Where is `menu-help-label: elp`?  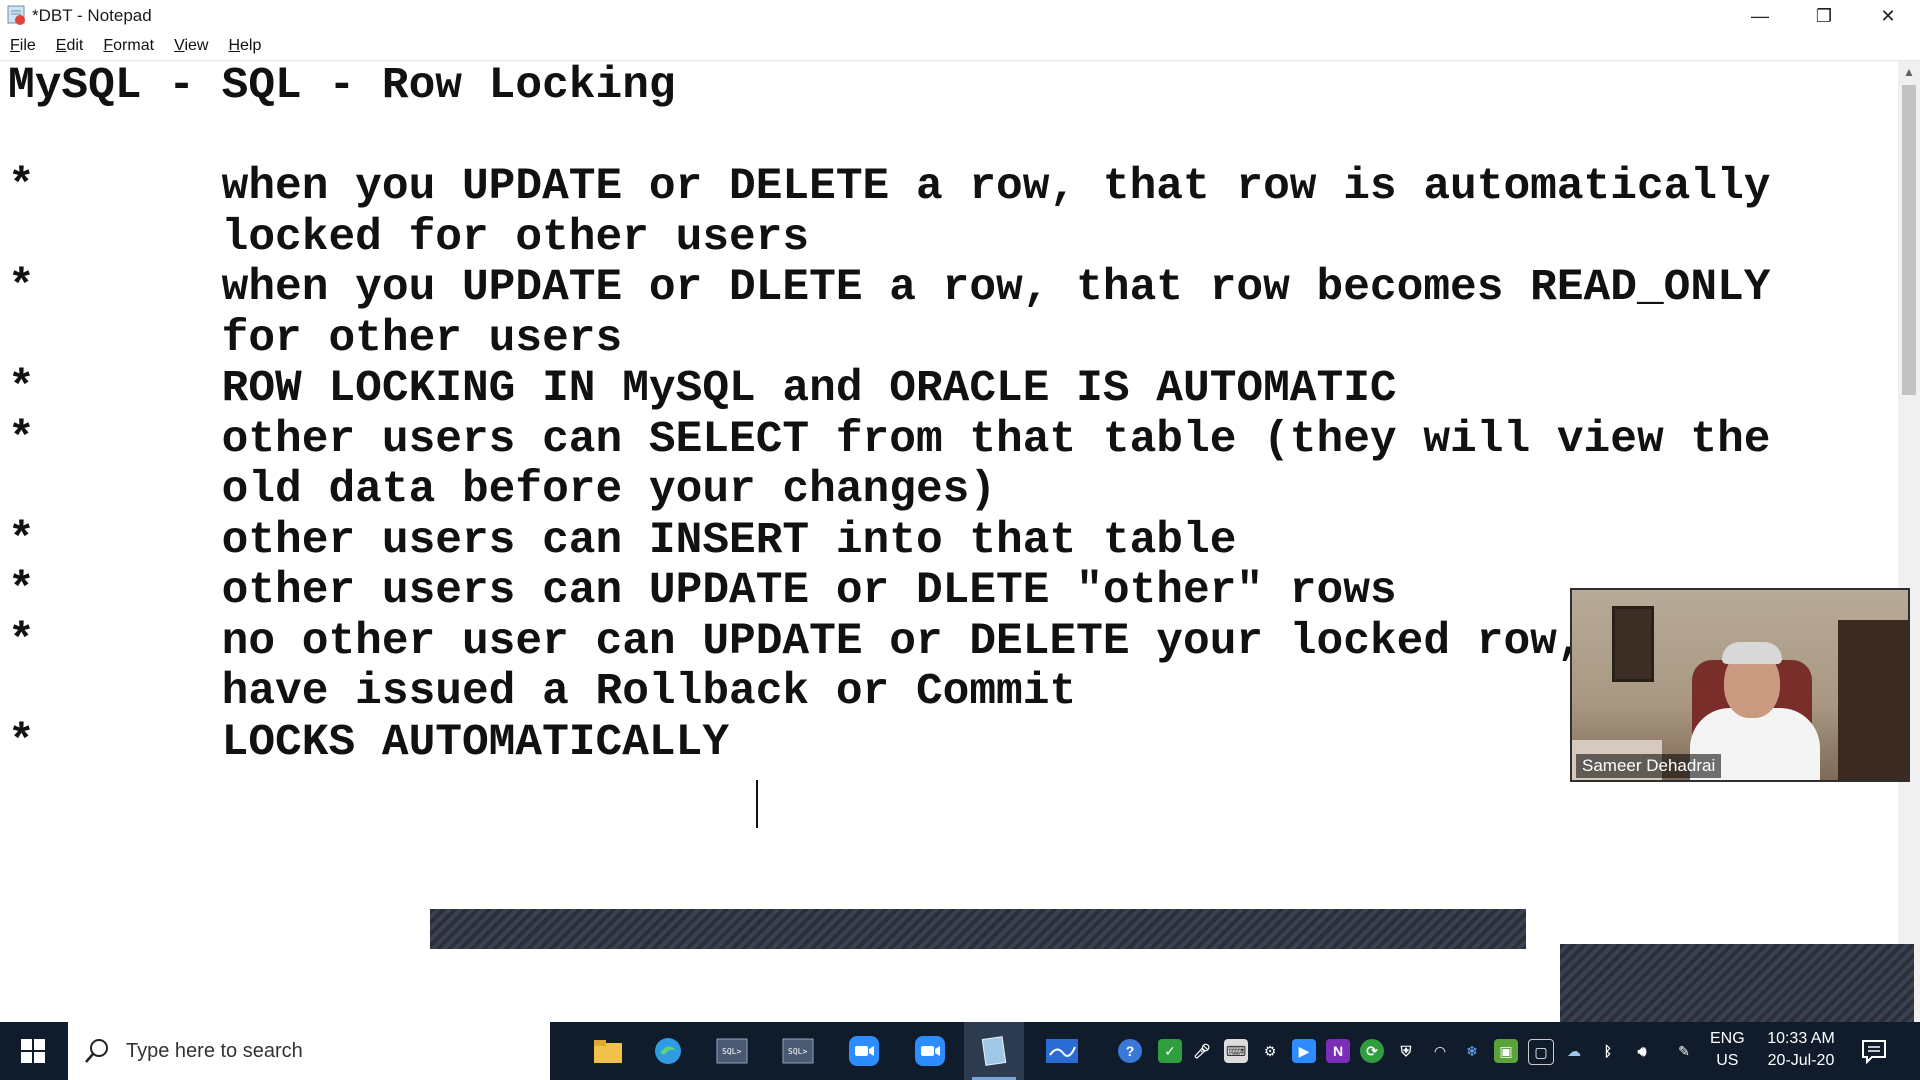
menu-help-label: elp is located at coordinates (251, 45).